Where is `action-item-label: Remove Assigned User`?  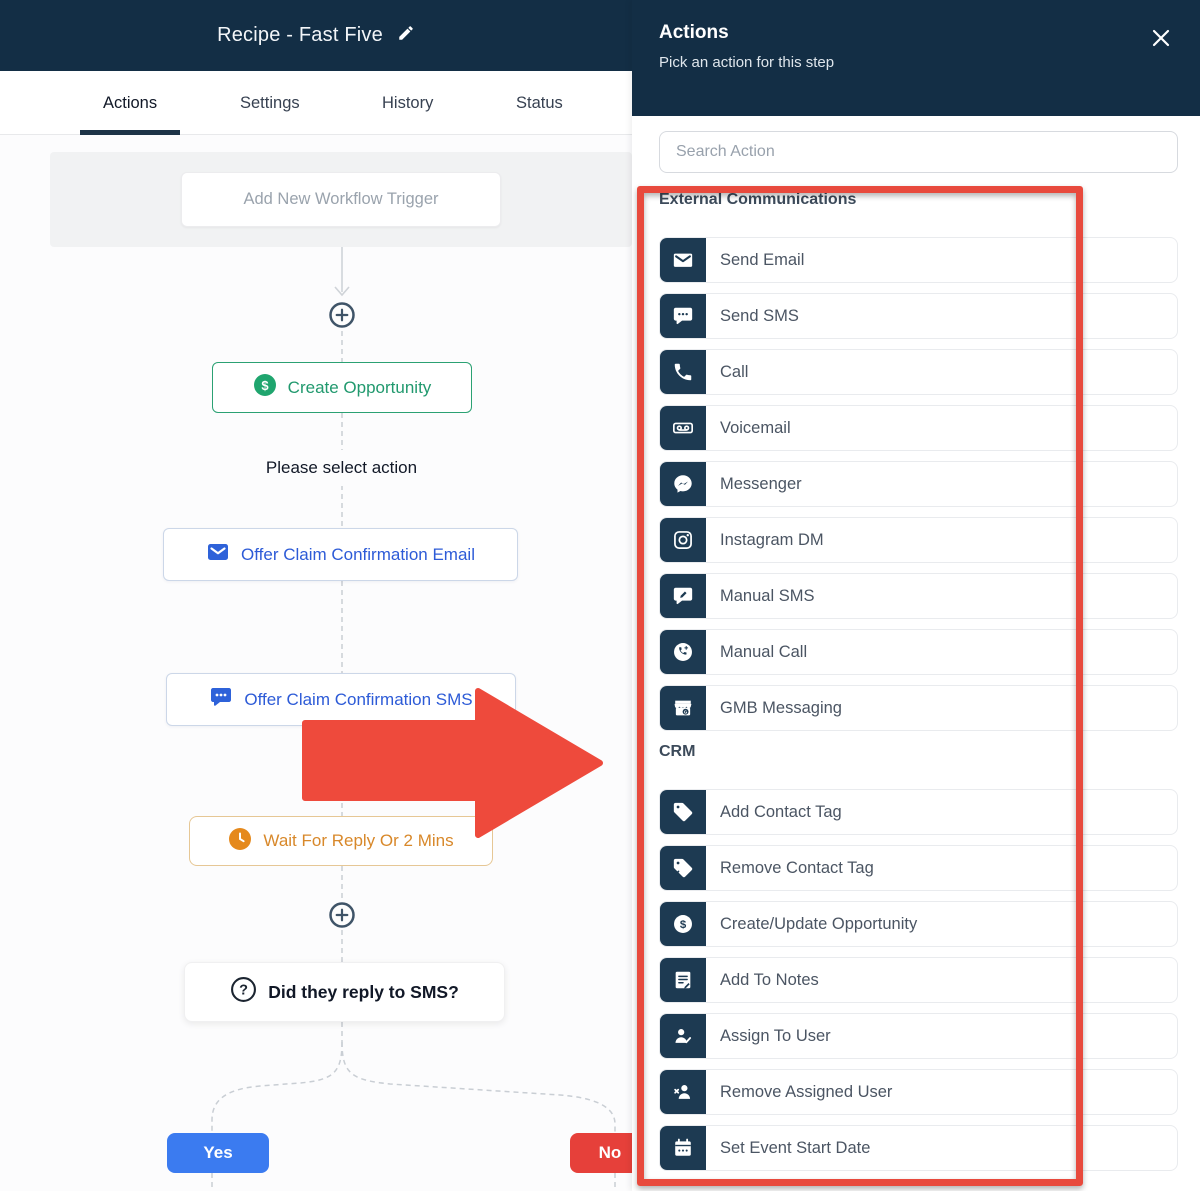
action-item-label: Remove Assigned User is located at coordinates (806, 1091).